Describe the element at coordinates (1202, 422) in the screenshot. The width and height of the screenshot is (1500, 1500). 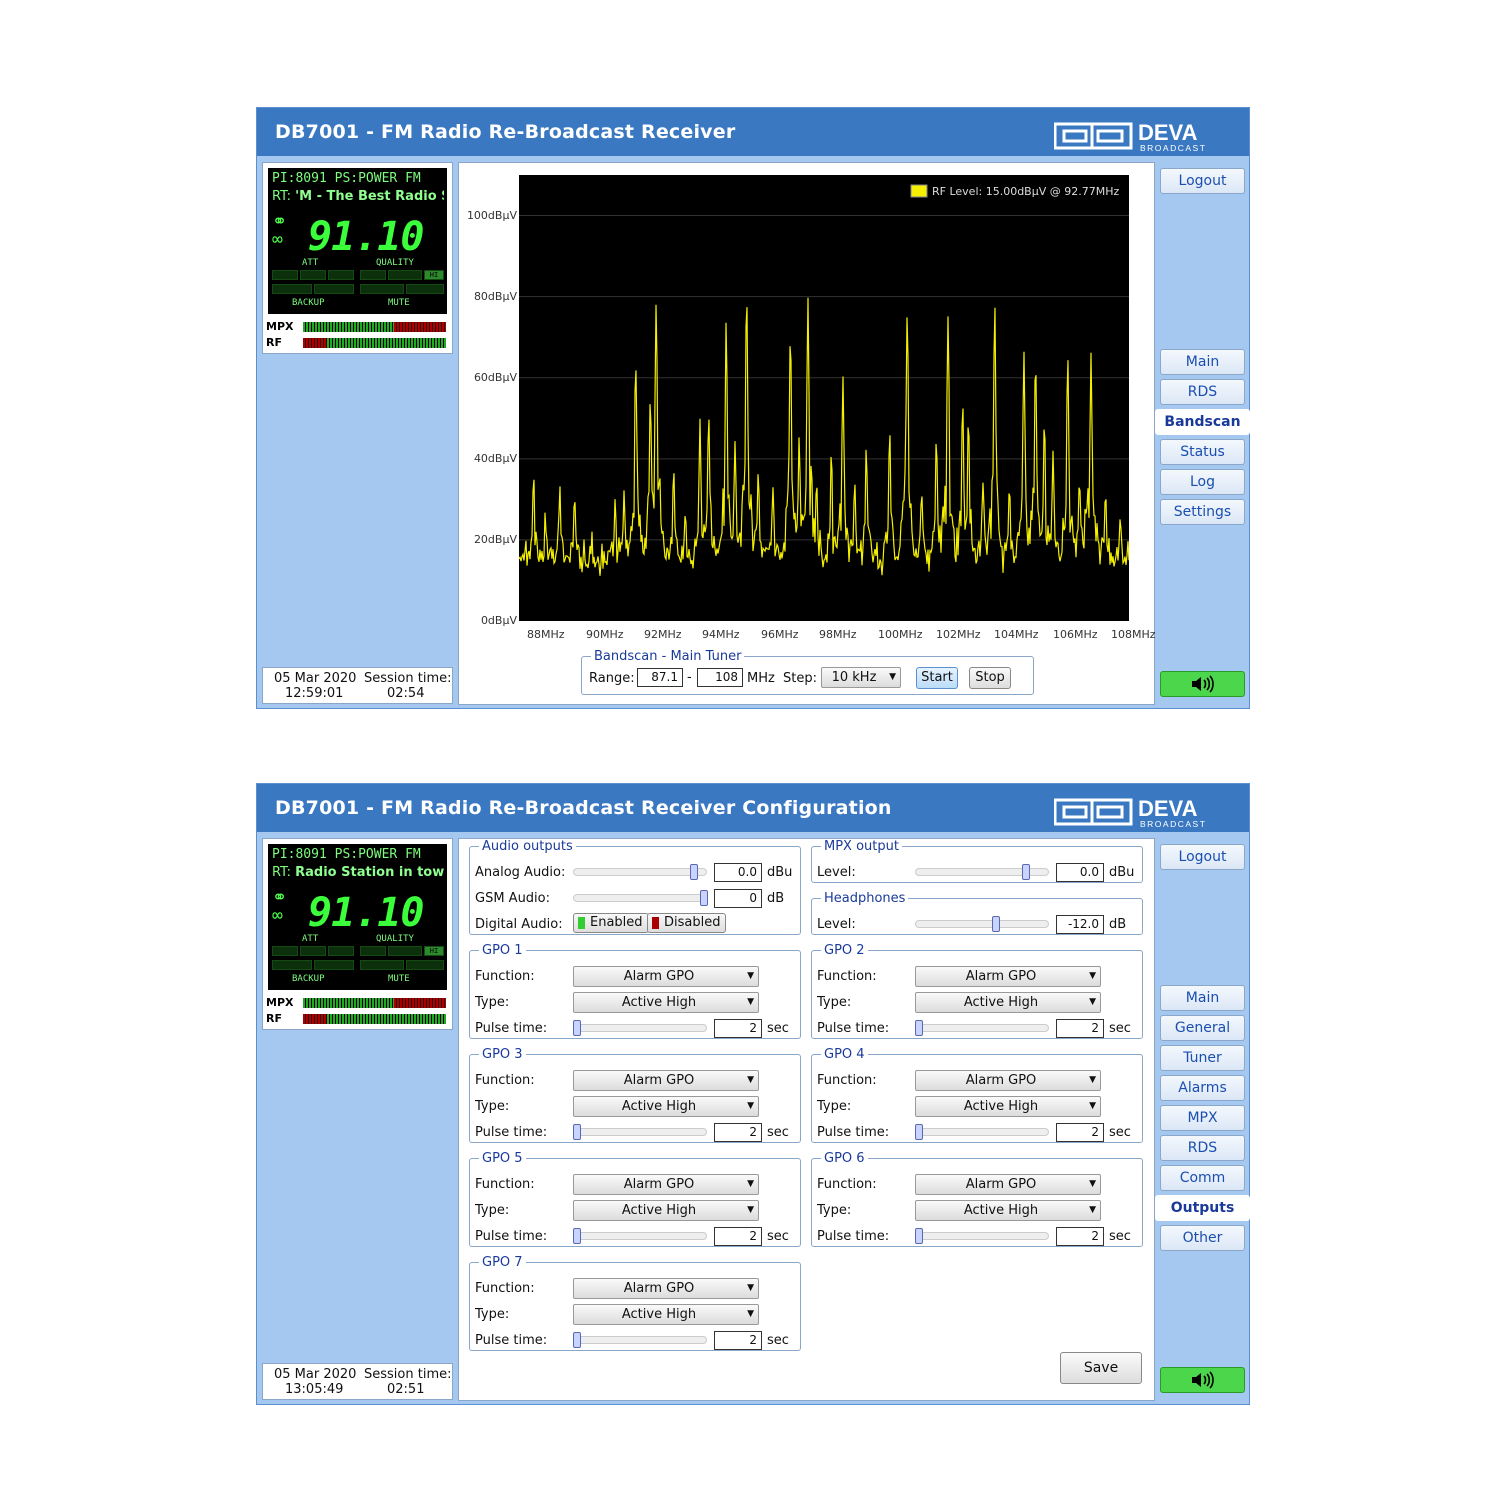
I see `nav-bandscan: Bandscan` at that location.